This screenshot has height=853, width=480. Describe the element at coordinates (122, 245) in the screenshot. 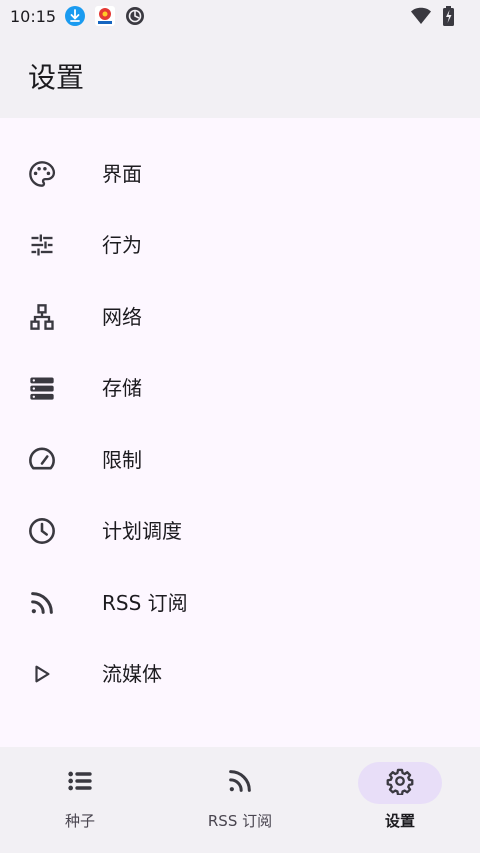

I see `settings-item-label: 行为` at that location.